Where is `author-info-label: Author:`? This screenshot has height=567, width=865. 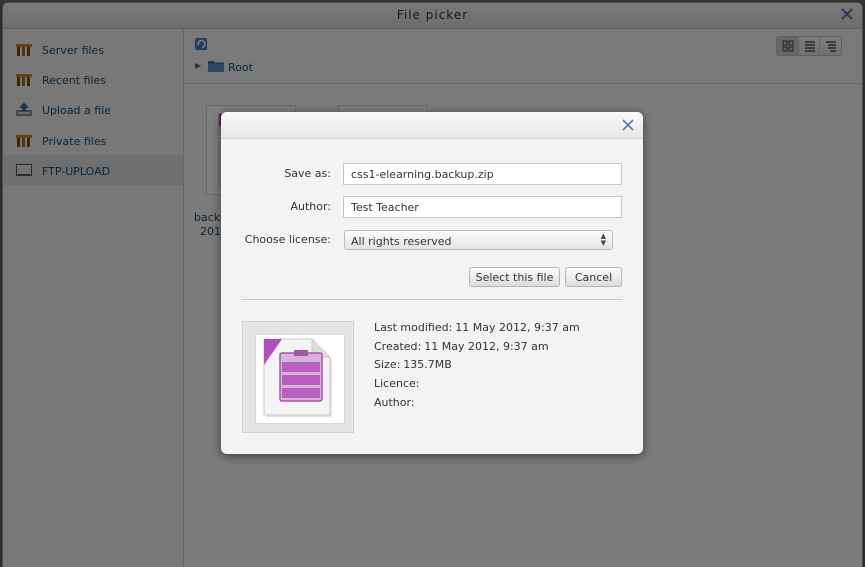 author-info-label: Author: is located at coordinates (394, 402).